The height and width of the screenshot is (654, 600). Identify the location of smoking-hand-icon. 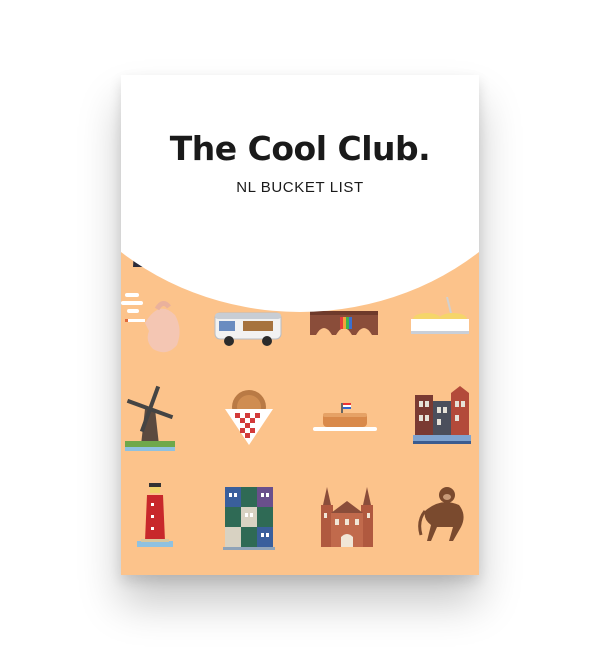
(153, 323).